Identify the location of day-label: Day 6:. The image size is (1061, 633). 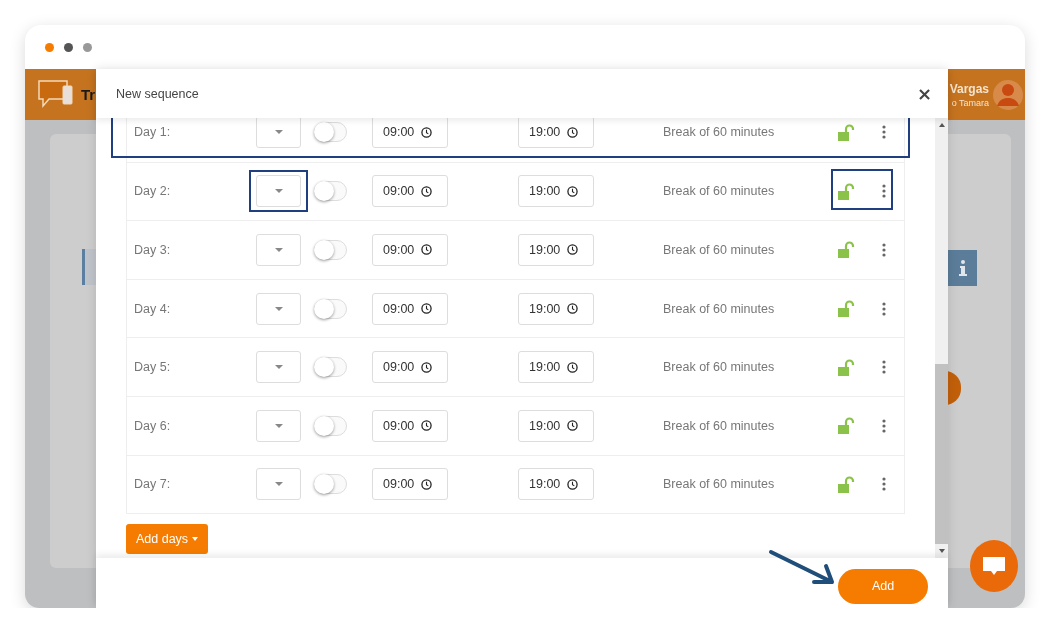
(153, 425).